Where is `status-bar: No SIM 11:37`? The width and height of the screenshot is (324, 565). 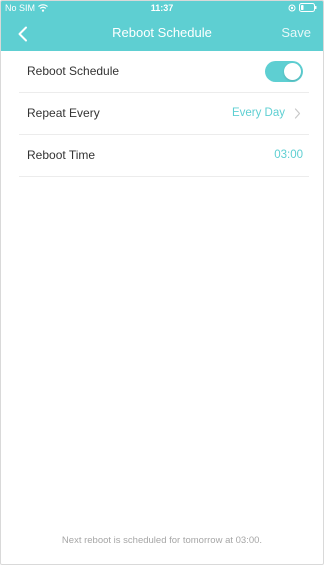 status-bar: No SIM 11:37 is located at coordinates (162, 9).